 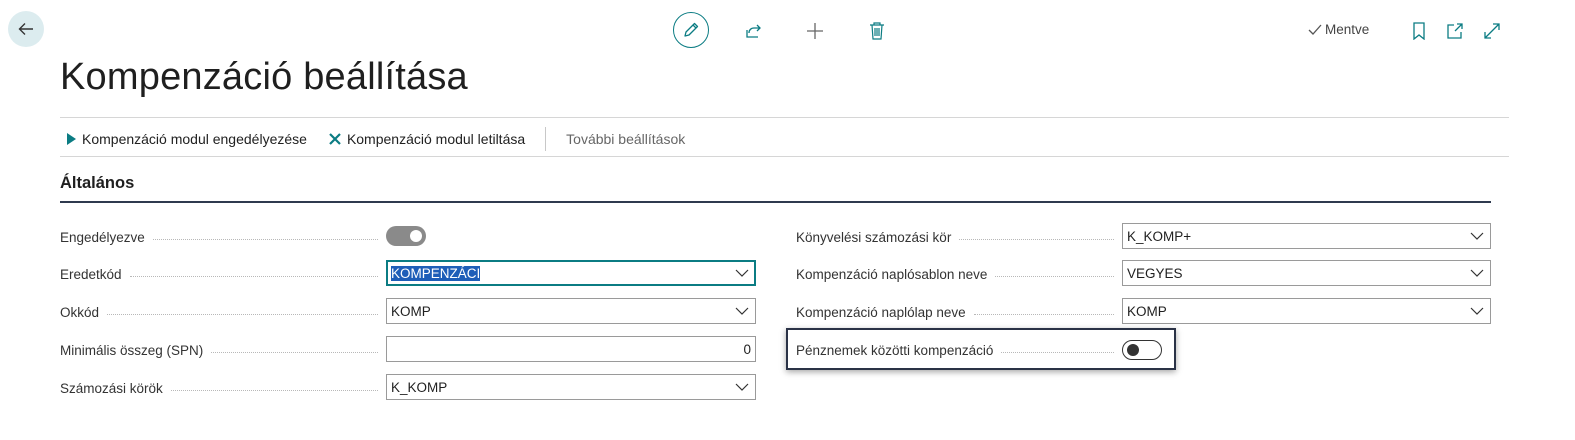 I want to click on cross-currency-label-row: Pénznemek közötti kompenzáció, so click(x=959, y=350).